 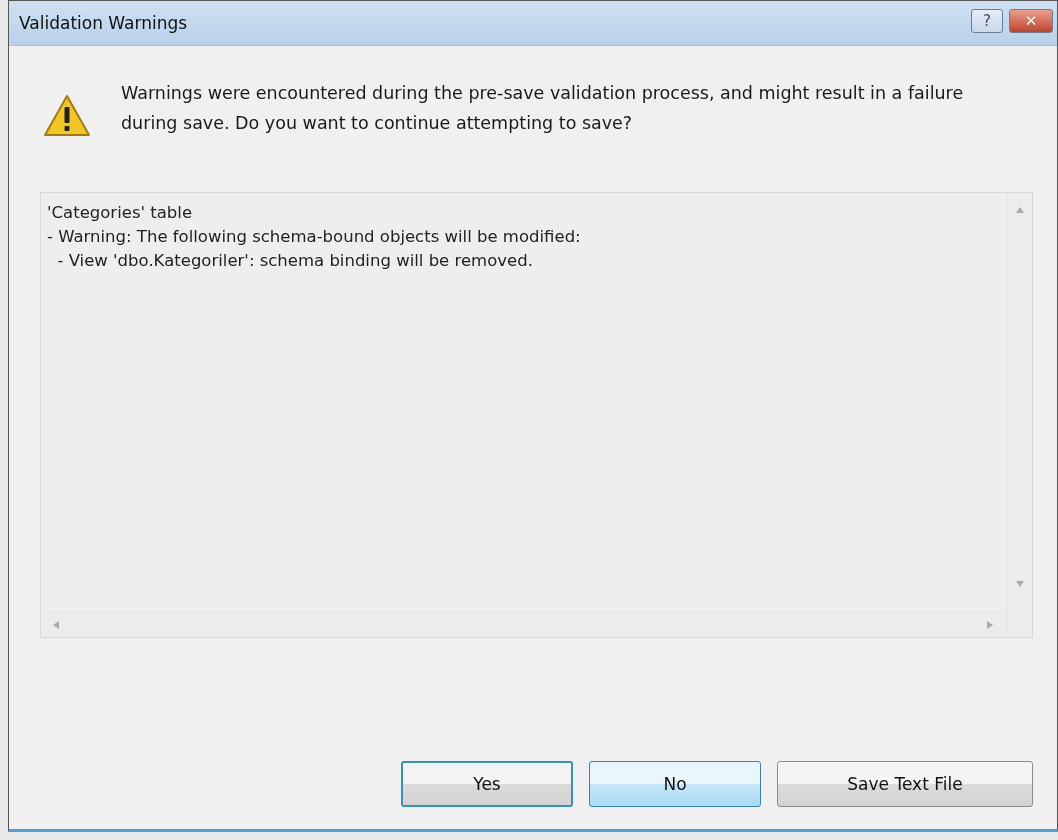 I want to click on window-title: Validation Warnings, so click(x=103, y=23).